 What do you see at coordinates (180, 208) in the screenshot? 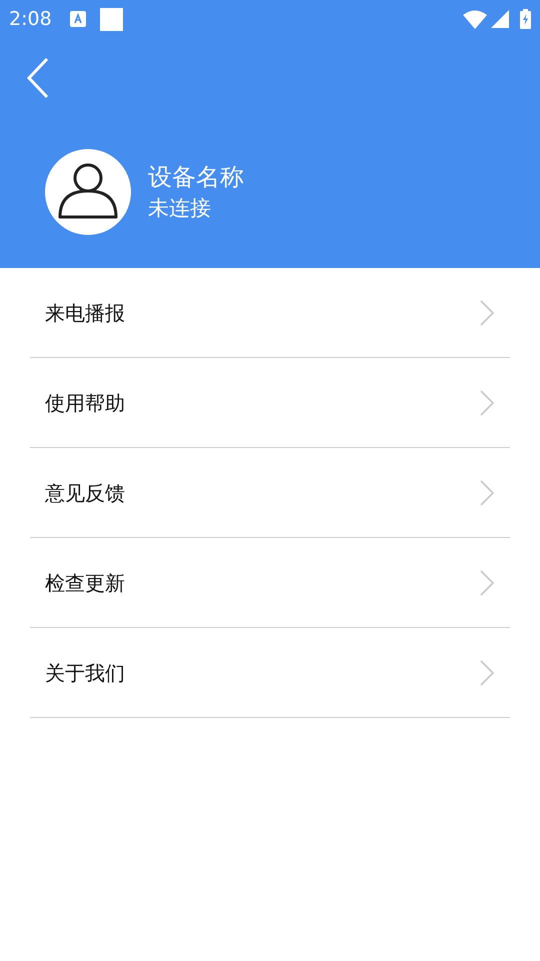
I see `connection-status: 未连接` at bounding box center [180, 208].